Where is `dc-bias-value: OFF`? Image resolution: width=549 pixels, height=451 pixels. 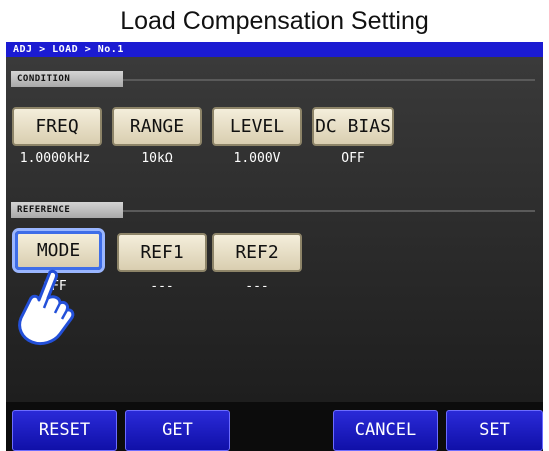 dc-bias-value: OFF is located at coordinates (353, 158).